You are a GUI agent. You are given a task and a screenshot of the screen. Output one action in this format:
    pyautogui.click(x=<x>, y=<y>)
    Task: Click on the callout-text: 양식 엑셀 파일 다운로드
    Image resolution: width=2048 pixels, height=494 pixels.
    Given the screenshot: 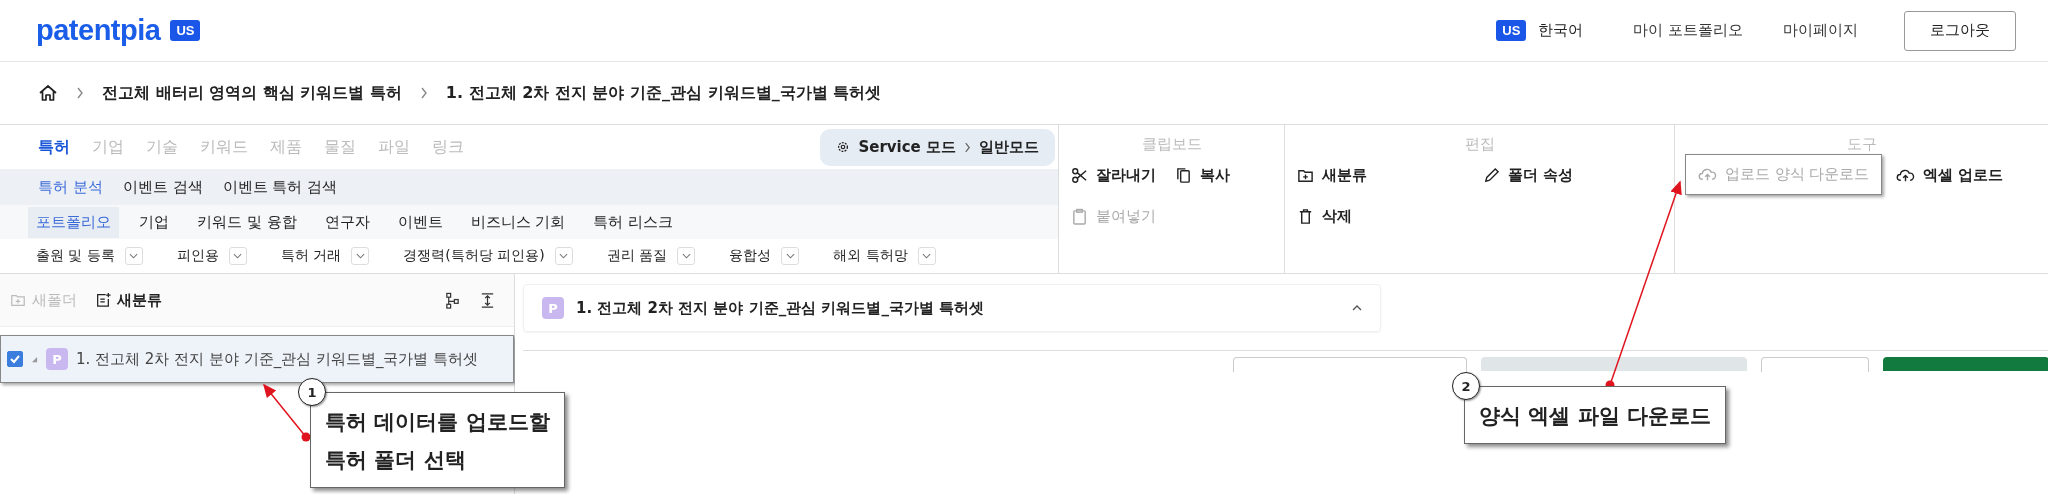 What is the action you would take?
    pyautogui.click(x=1595, y=416)
    